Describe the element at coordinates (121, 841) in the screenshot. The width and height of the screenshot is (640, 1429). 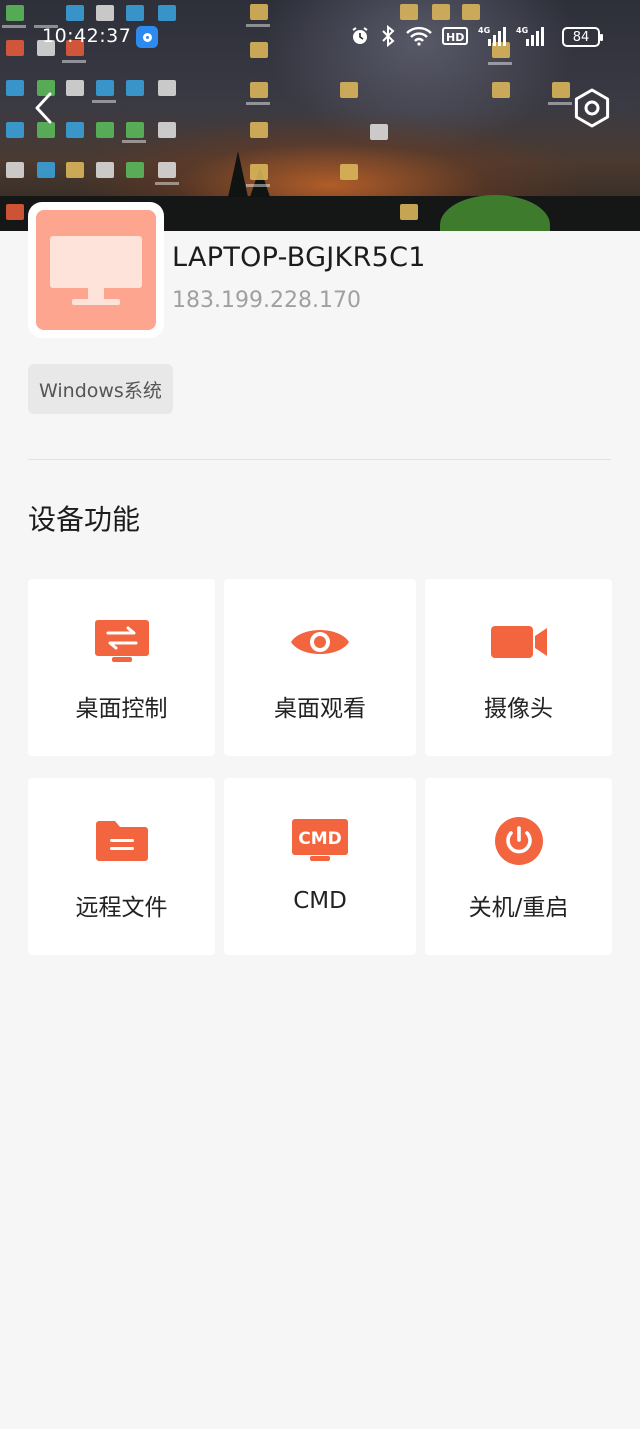
I see `folder-icon` at that location.